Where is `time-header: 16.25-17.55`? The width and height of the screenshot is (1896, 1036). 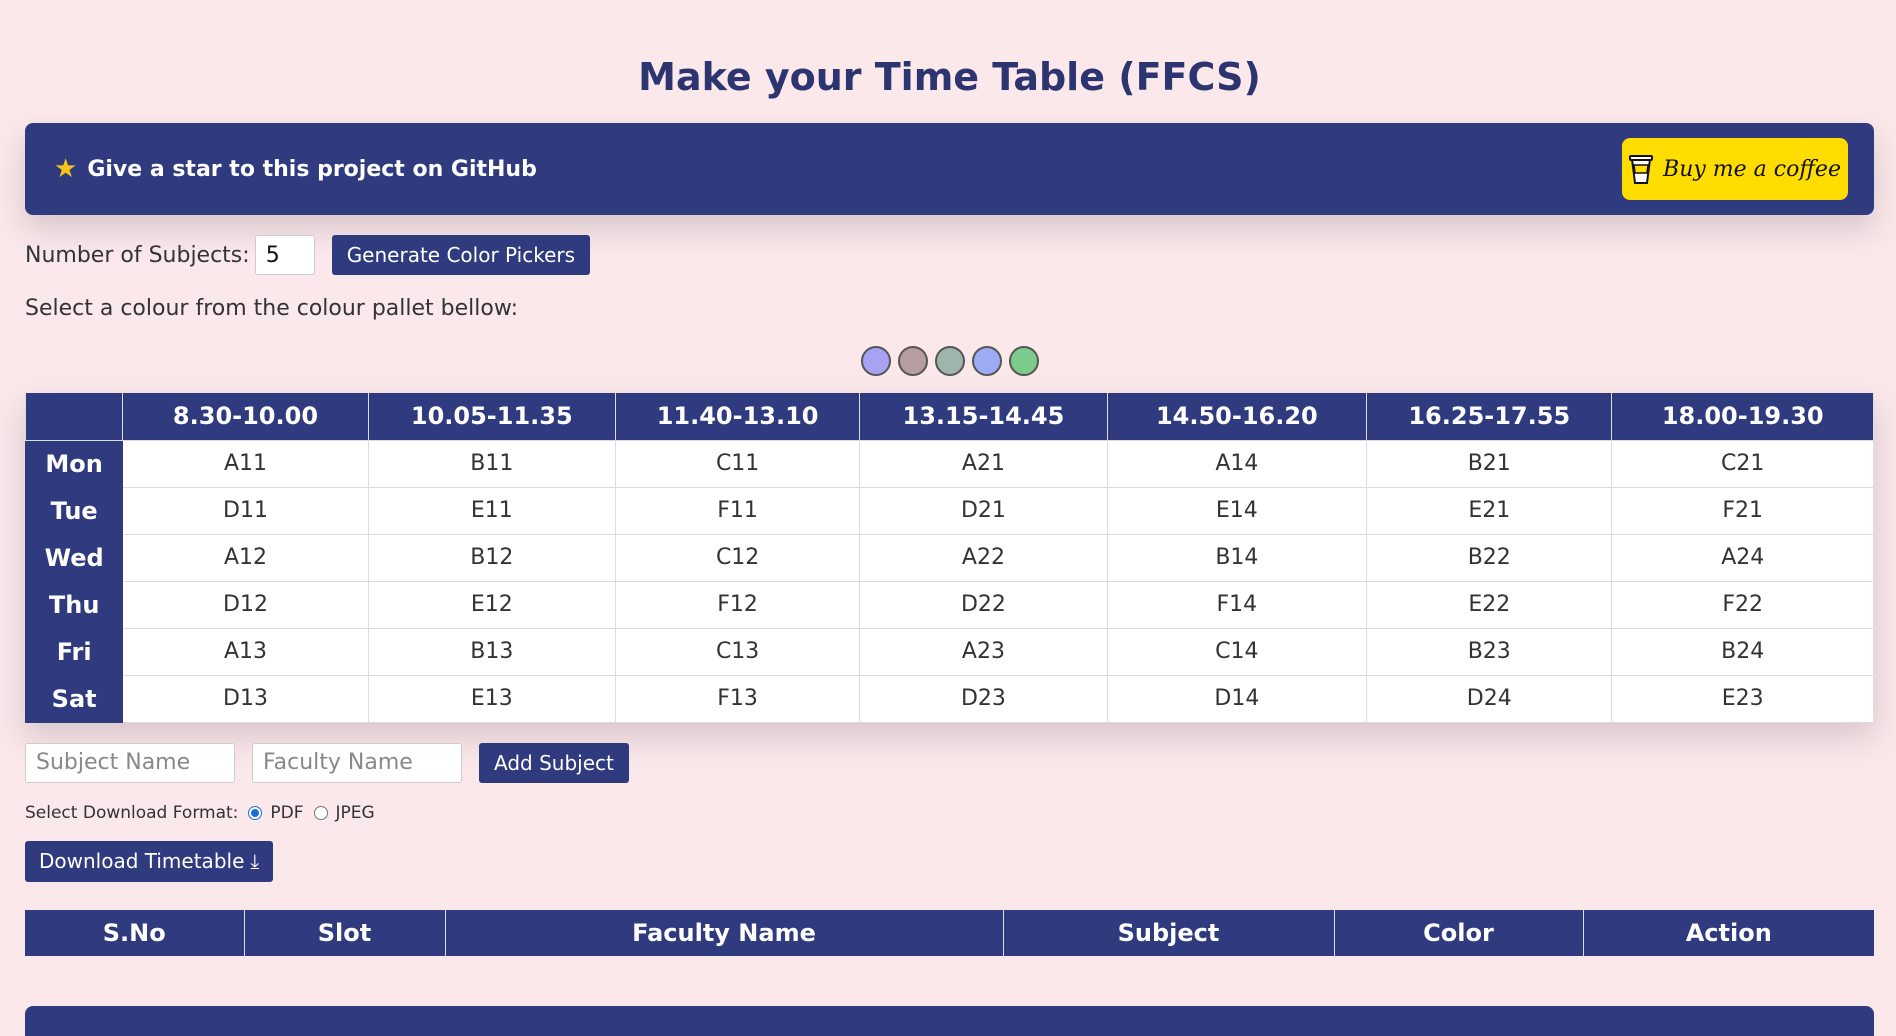 time-header: 16.25-17.55 is located at coordinates (1489, 417).